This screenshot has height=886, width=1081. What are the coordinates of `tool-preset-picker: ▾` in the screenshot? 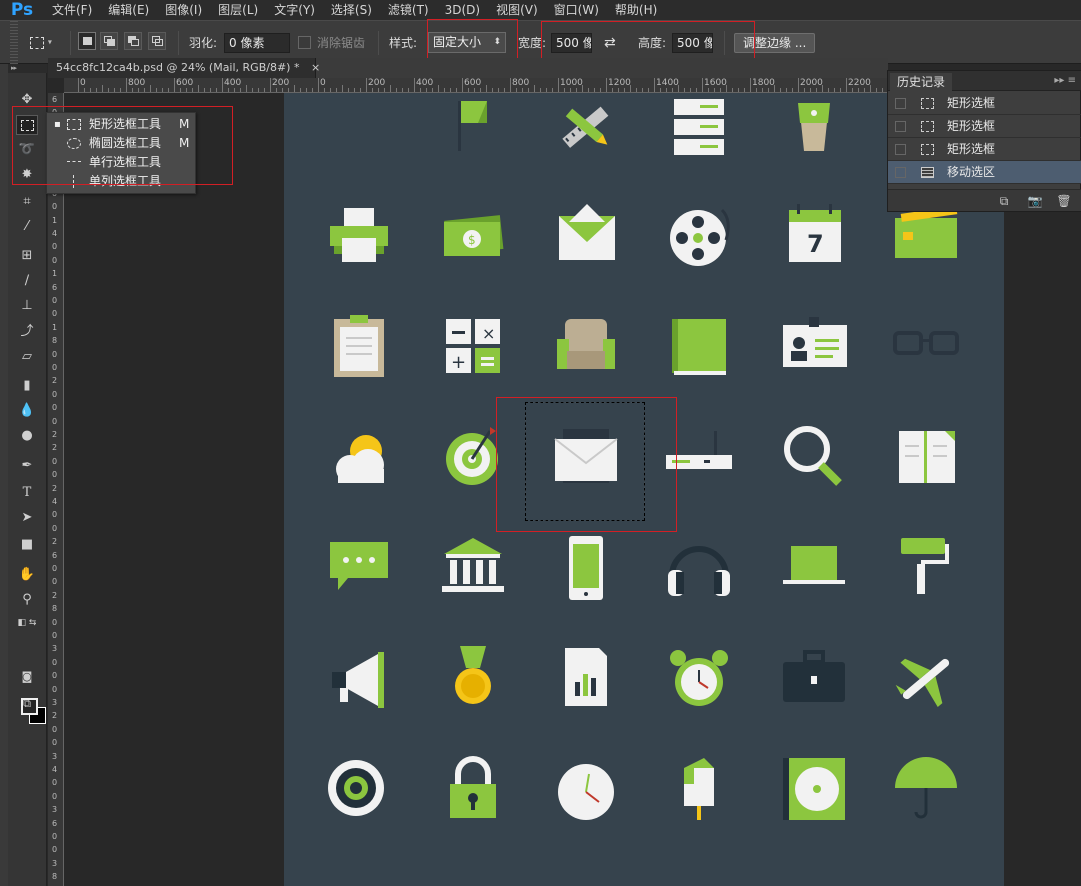 It's located at (47, 42).